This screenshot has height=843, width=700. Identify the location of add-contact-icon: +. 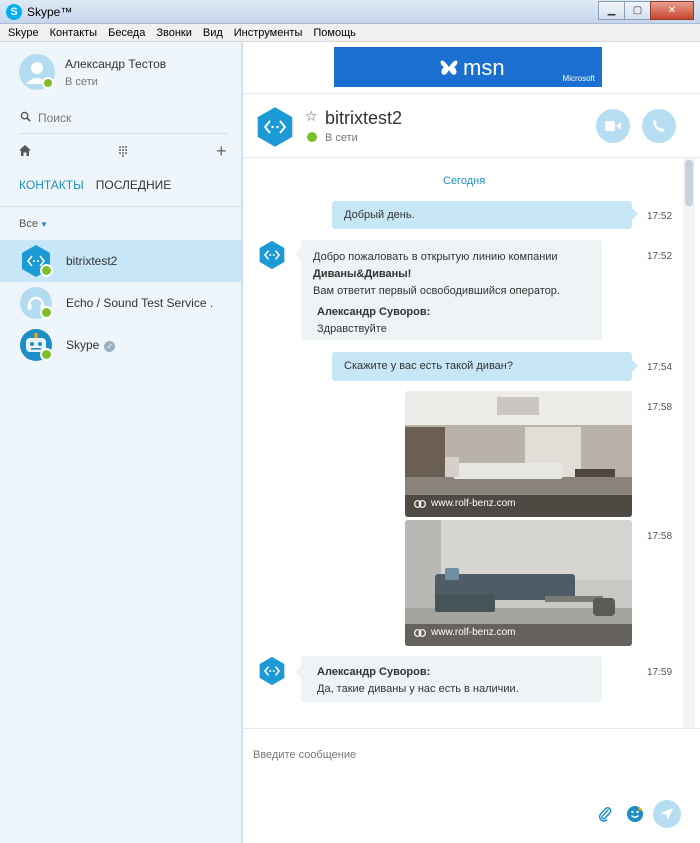
(221, 151).